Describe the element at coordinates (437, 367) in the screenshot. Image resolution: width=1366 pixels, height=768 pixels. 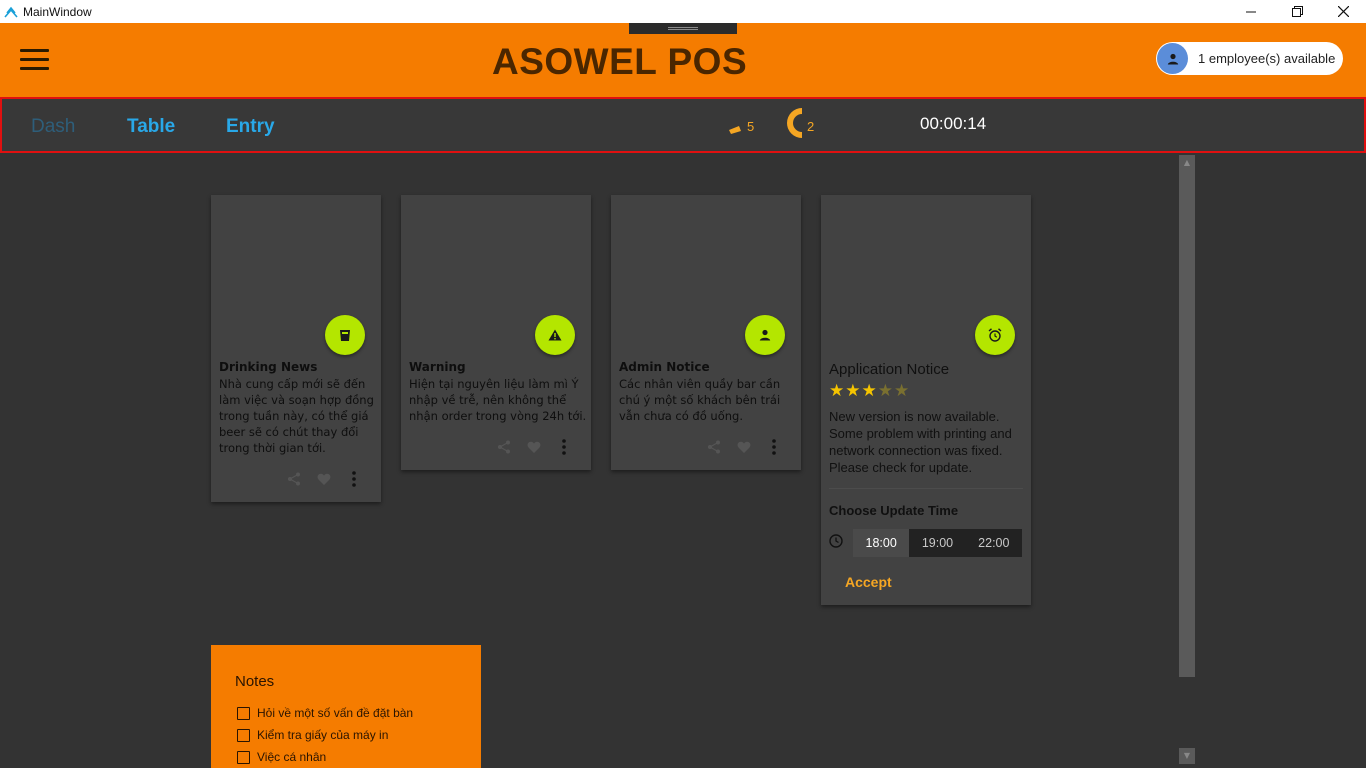
I see `card-title: Warning` at that location.